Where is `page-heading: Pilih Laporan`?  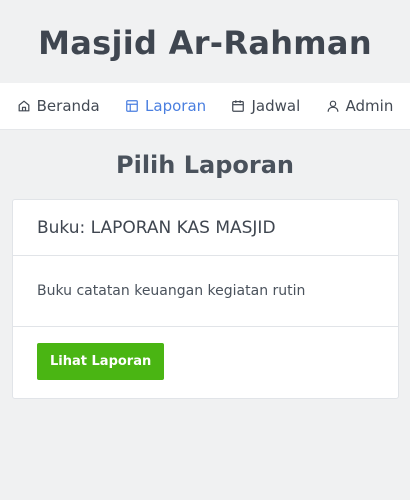
page-heading: Pilih Laporan is located at coordinates (205, 165).